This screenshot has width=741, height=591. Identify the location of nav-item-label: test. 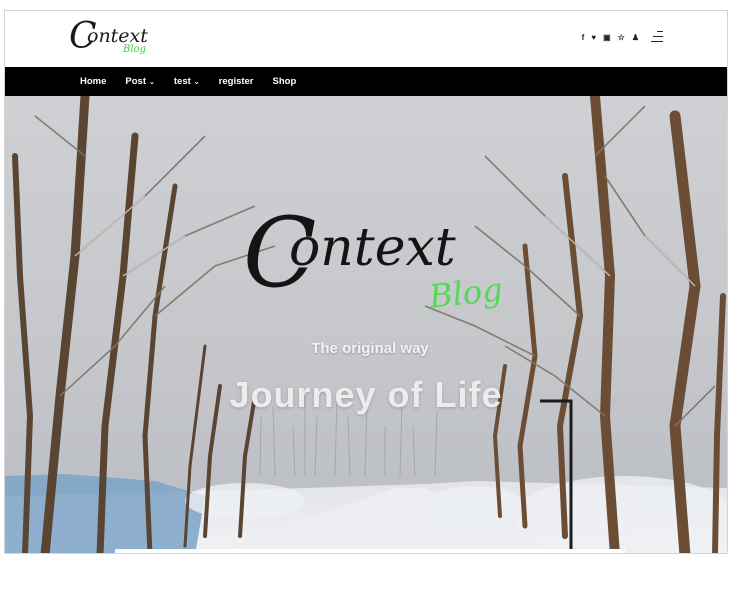
(182, 81).